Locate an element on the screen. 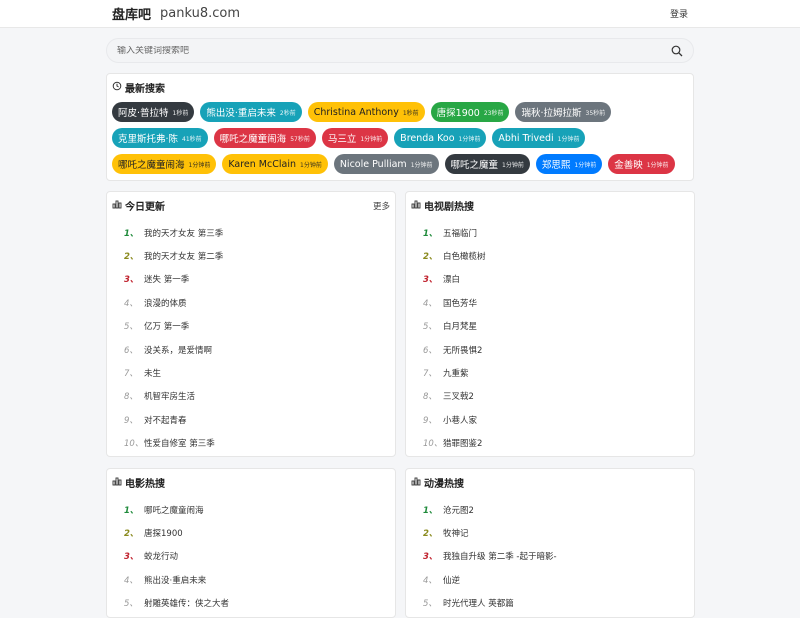  list-item: 3、 漂白 is located at coordinates (550, 279).